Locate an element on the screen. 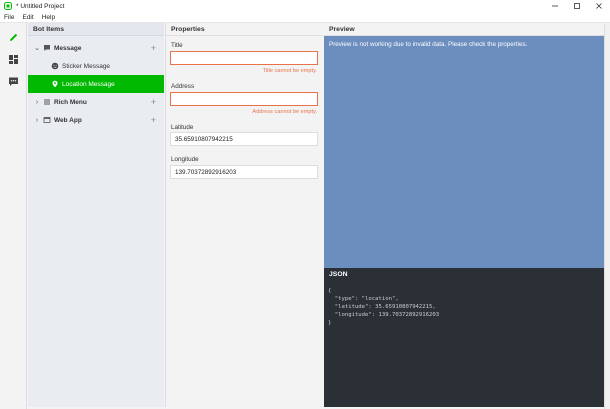 This screenshot has height=409, width=610. address-label: Address is located at coordinates (183, 86).